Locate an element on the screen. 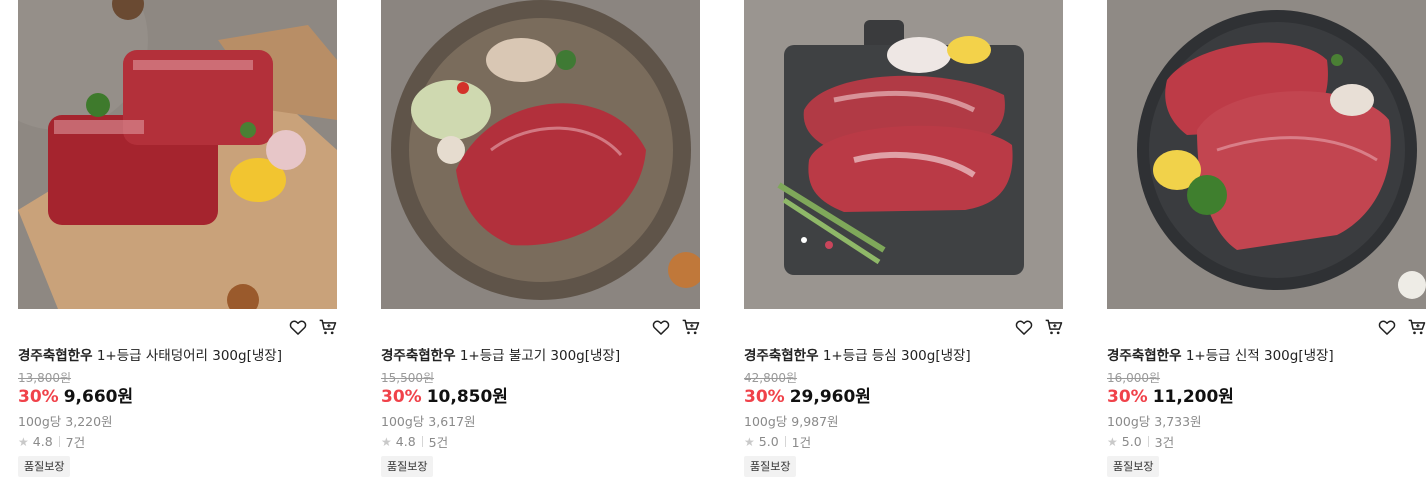 The width and height of the screenshot is (1428, 500). sale-price: 10,850원 is located at coordinates (467, 397).